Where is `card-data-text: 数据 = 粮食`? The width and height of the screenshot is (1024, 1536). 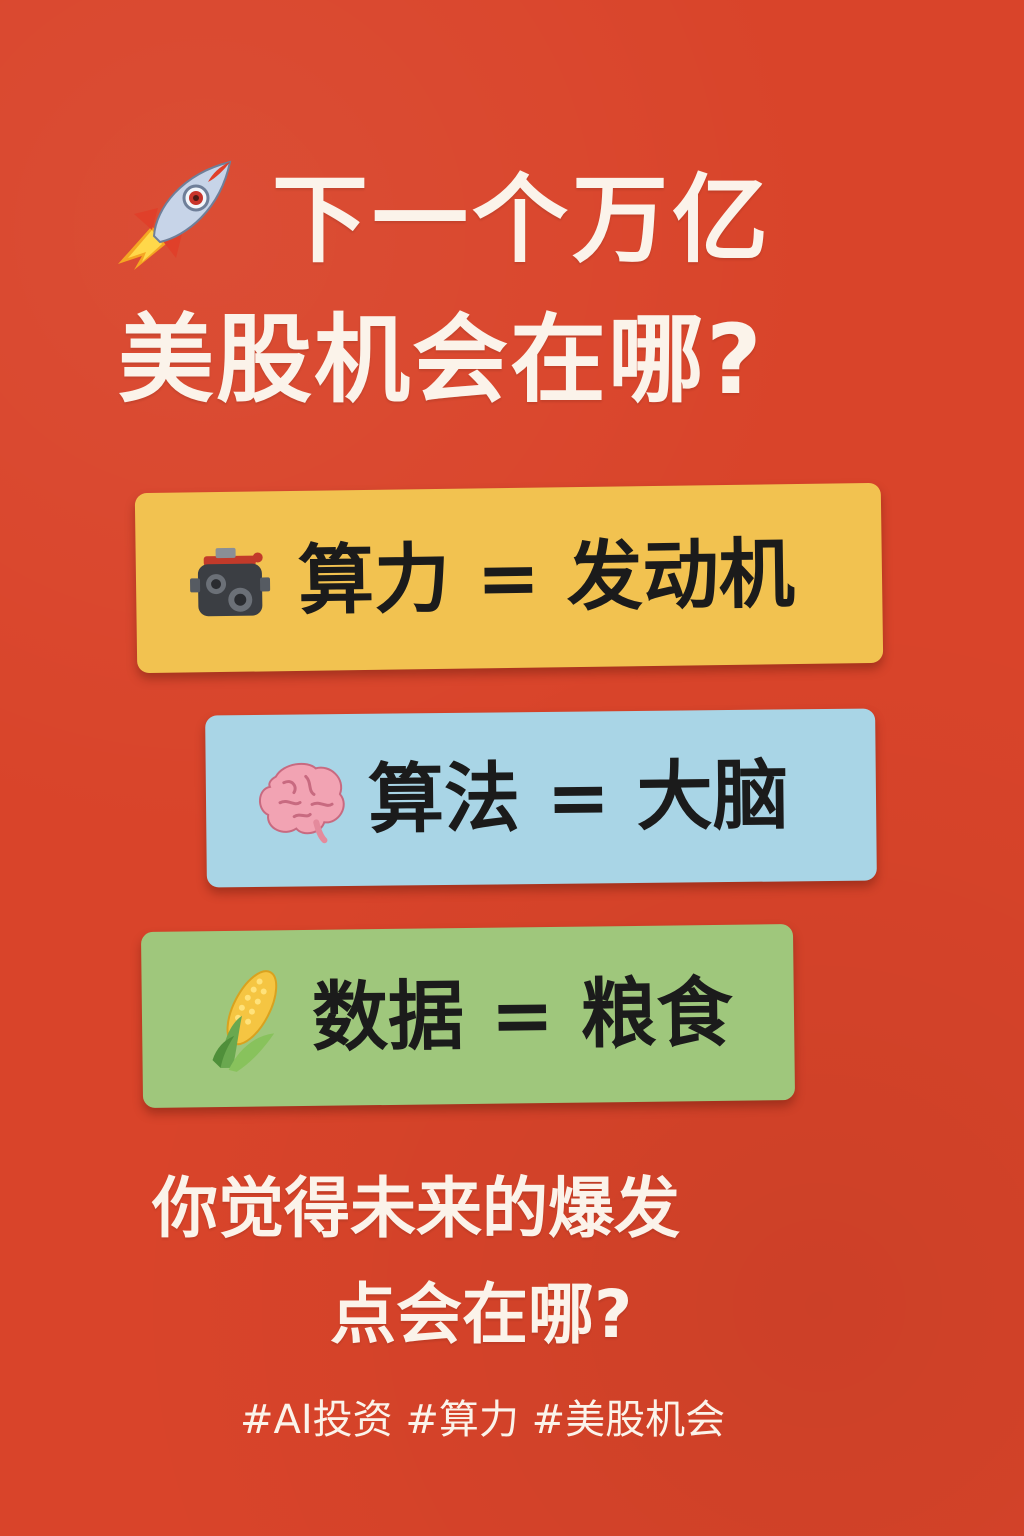 card-data-text: 数据 = 粮食 is located at coordinates (522, 1014).